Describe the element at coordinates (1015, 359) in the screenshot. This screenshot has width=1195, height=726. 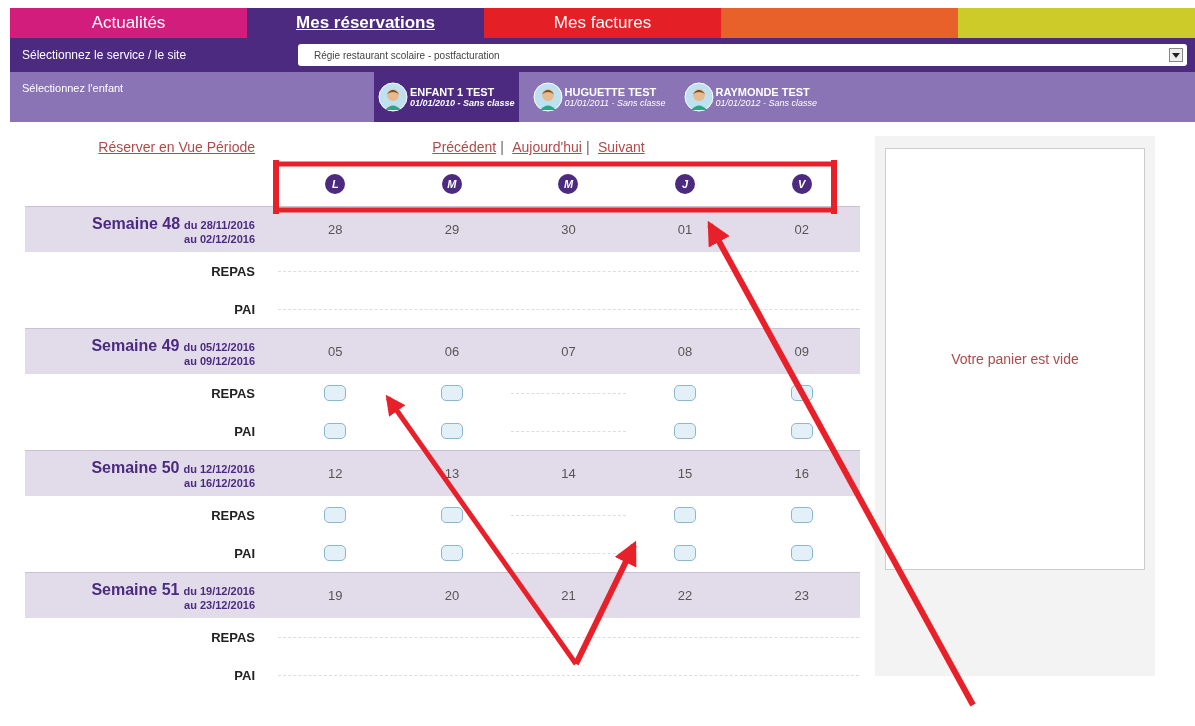
I see `empty-cart-message: Votre panier est vide` at that location.